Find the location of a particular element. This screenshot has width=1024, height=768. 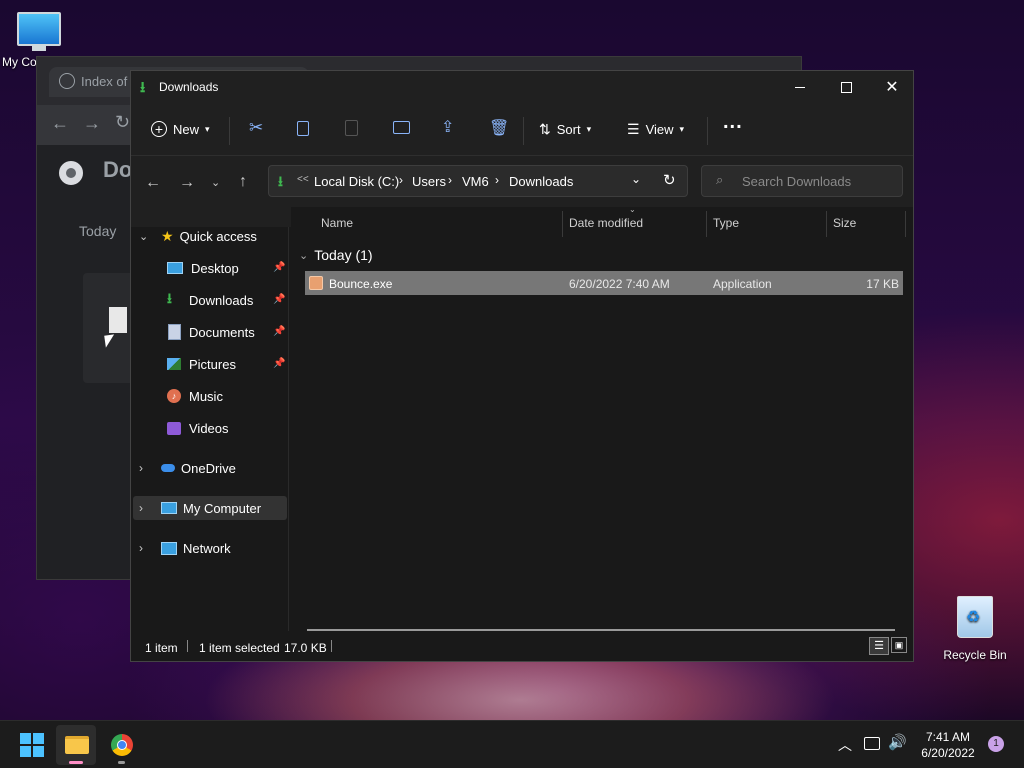

desktop-icon is located at coordinates (175, 268).